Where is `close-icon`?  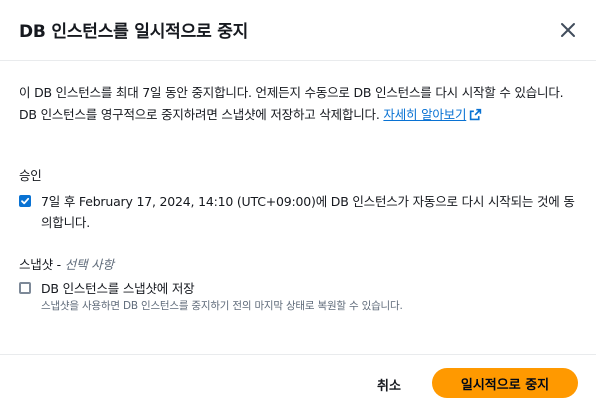
close-icon is located at coordinates (568, 30).